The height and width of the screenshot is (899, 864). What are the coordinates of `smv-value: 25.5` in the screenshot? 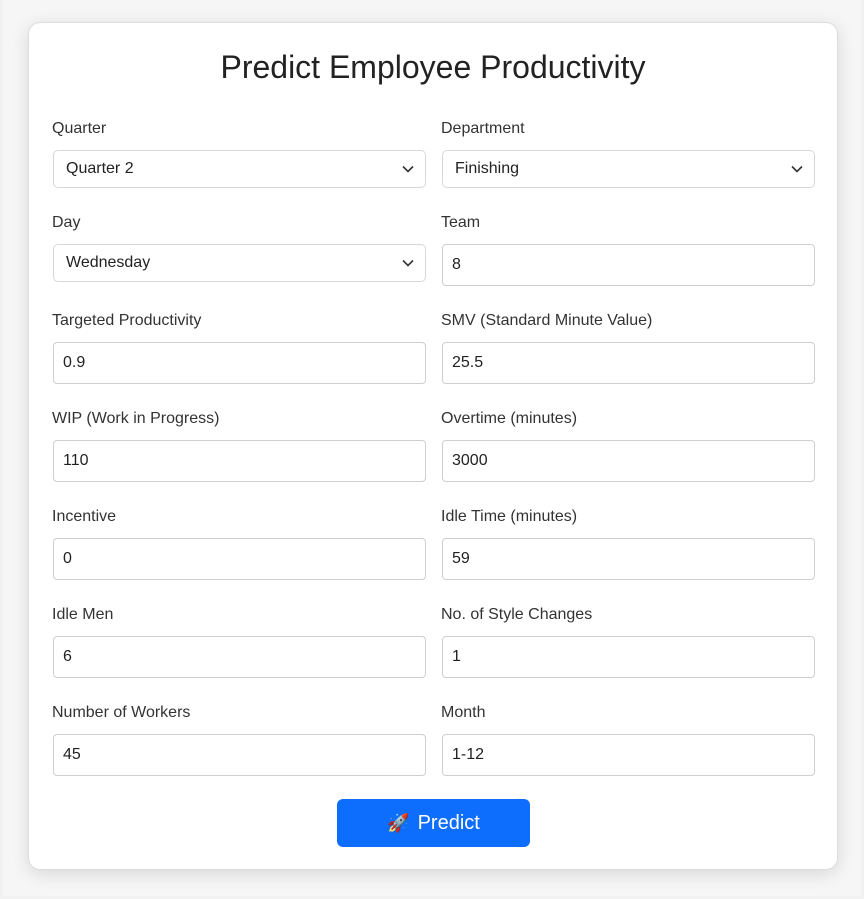 It's located at (468, 362).